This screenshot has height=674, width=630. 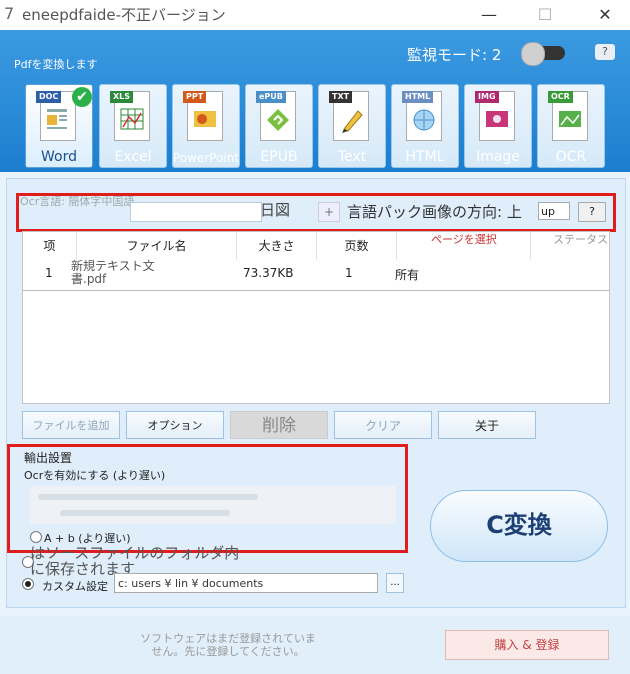 I want to click on buy-register-button: 購入 & 登録, so click(x=527, y=645).